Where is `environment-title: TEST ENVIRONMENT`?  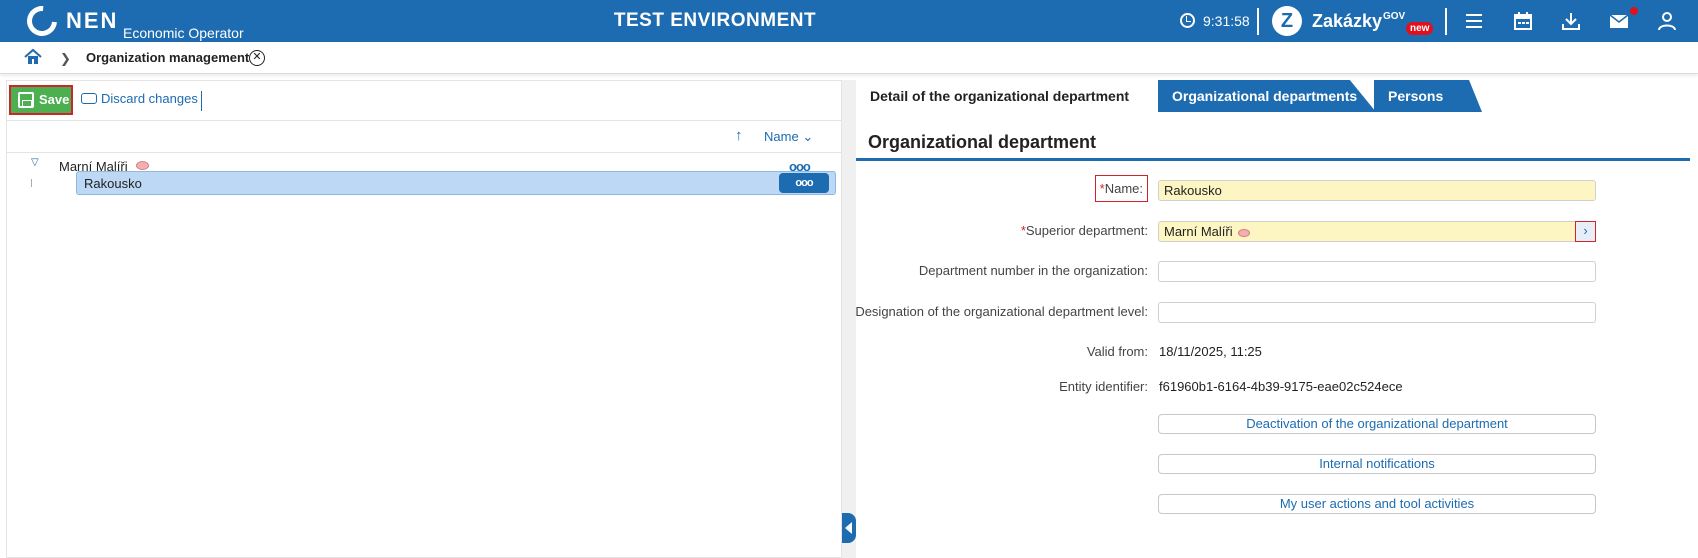
environment-title: TEST ENVIRONMENT is located at coordinates (715, 20).